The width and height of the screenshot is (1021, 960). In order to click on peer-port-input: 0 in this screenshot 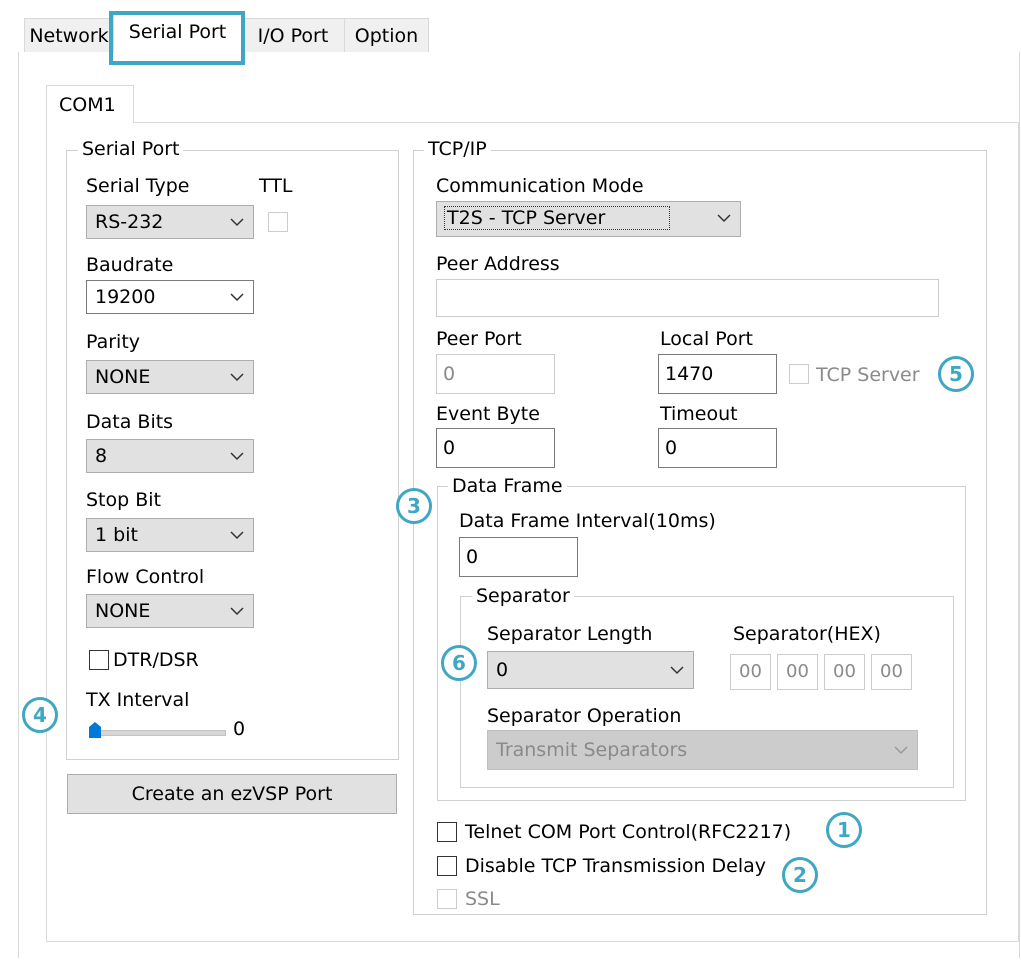, I will do `click(495, 374)`.